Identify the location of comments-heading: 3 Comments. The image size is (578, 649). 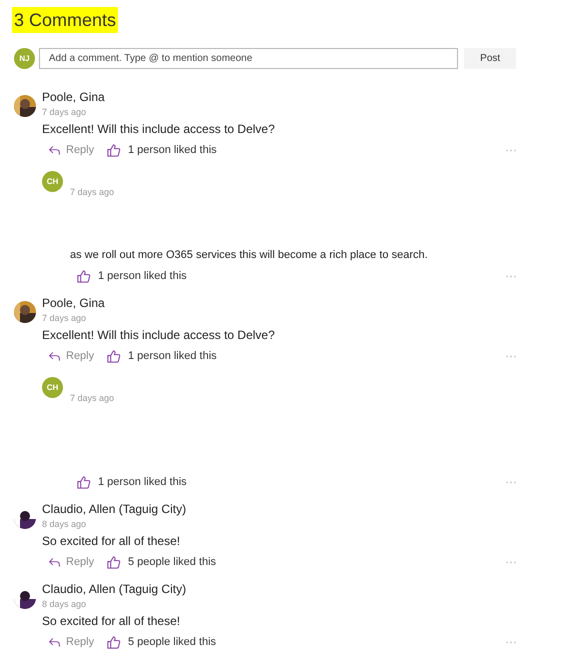
(65, 20).